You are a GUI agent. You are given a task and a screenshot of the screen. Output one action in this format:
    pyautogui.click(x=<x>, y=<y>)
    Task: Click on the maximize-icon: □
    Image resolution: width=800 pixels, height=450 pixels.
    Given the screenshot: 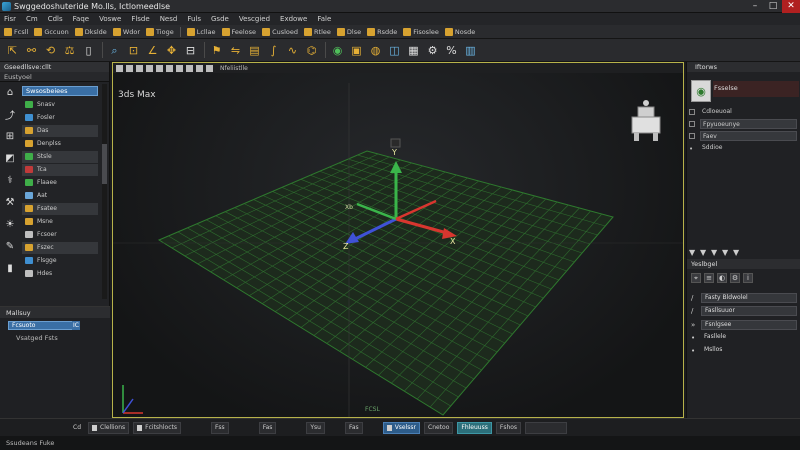 What is the action you would take?
    pyautogui.click(x=773, y=6)
    